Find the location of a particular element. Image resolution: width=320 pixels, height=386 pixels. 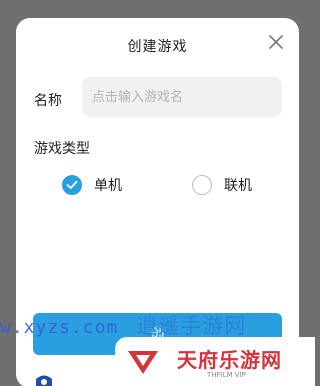

site-watermark-url: w.xyzs.com is located at coordinates (59, 327).